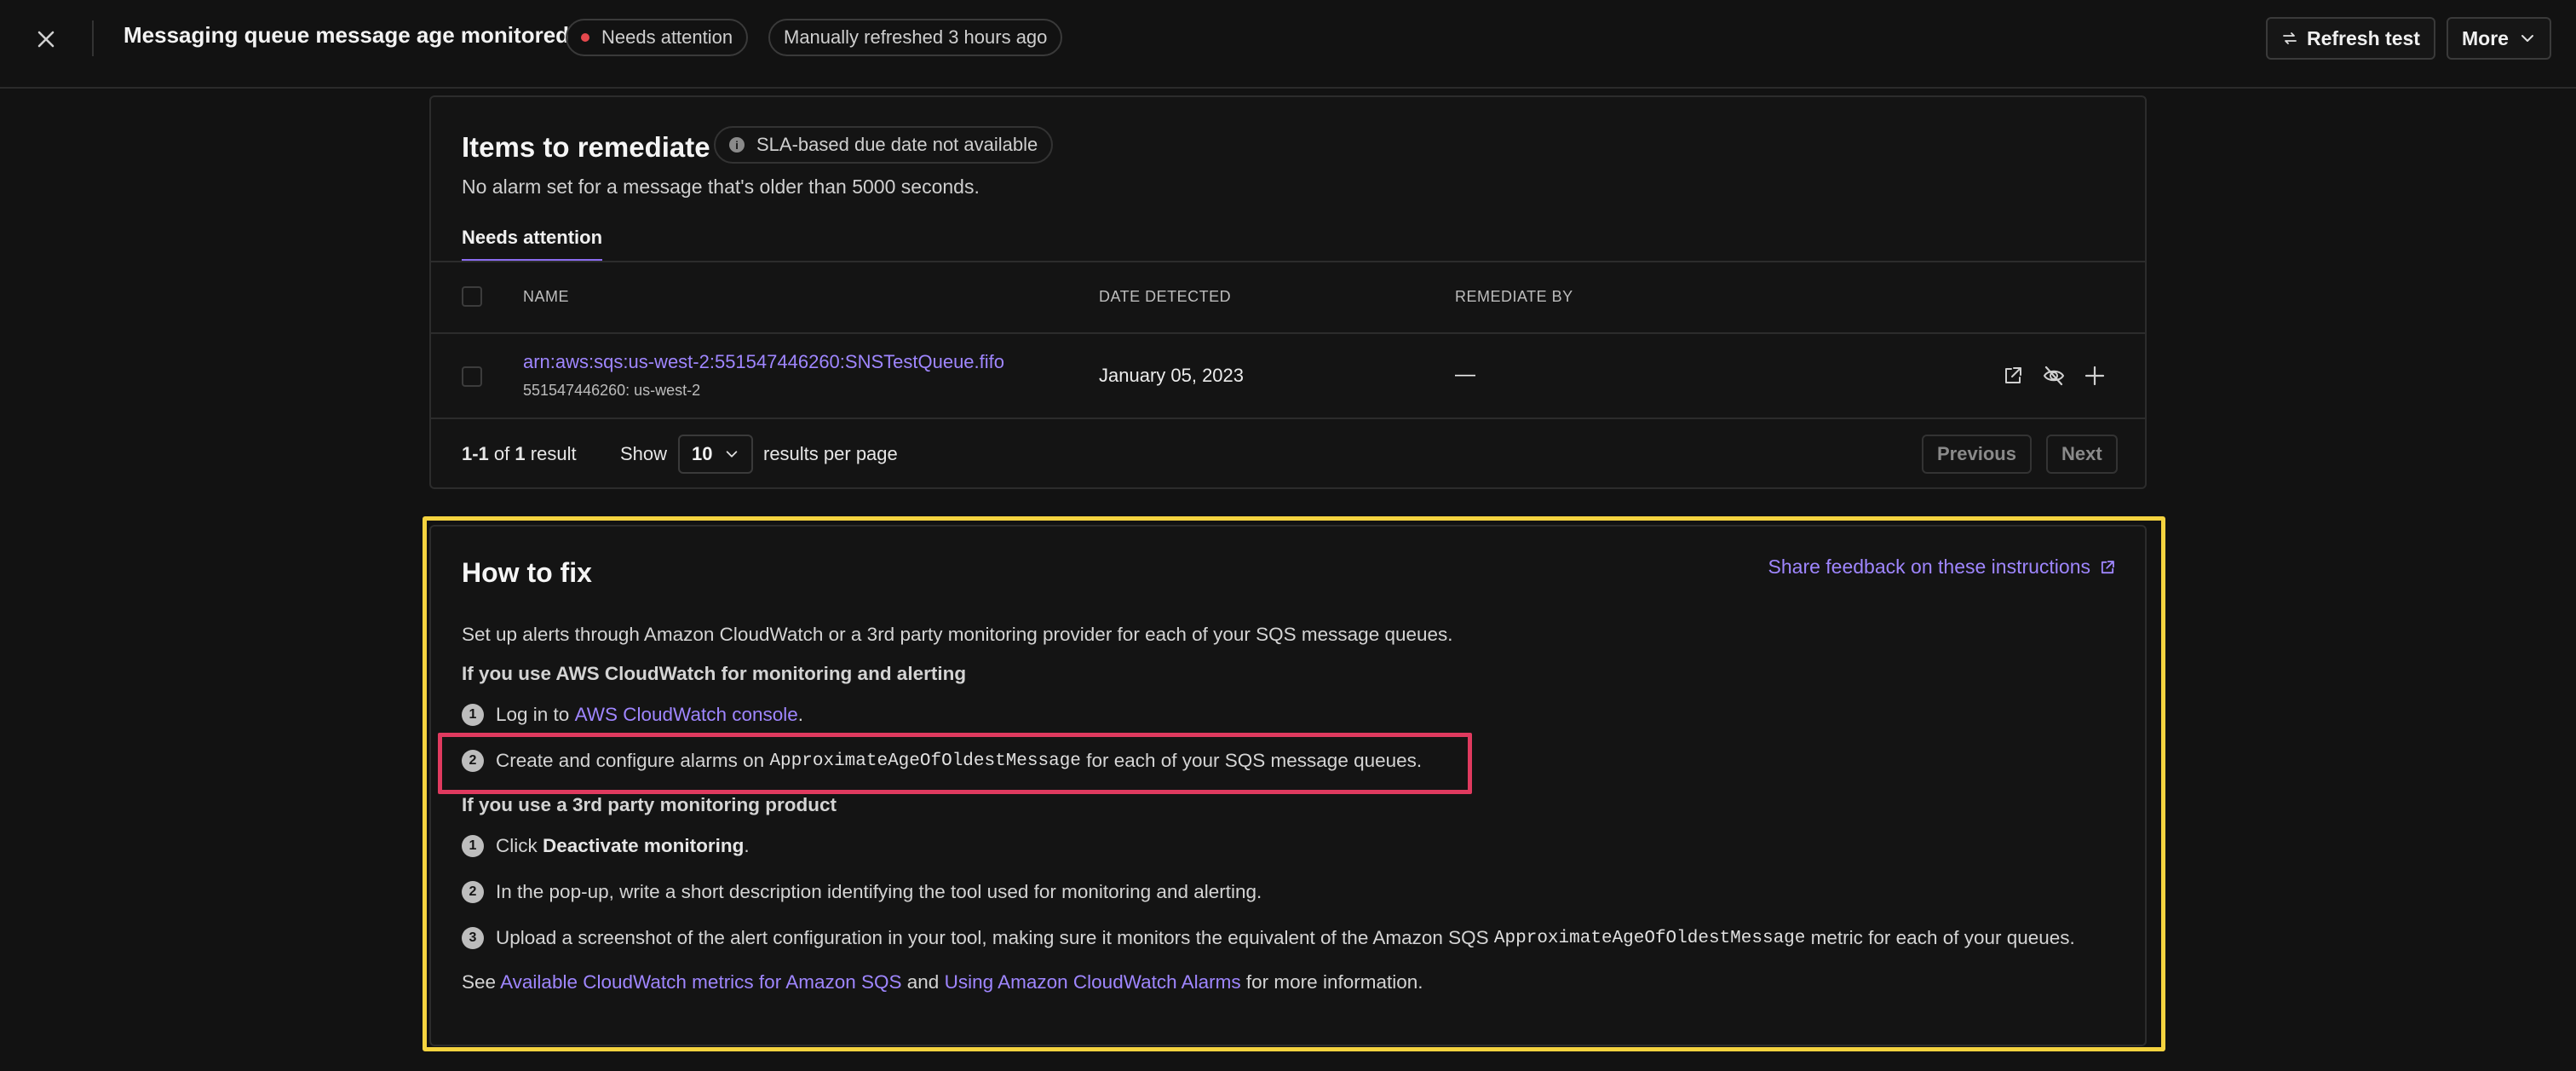 The width and height of the screenshot is (2576, 1071). What do you see at coordinates (1929, 567) in the screenshot?
I see `share-feedback-label: Share feedback on these instructions` at bounding box center [1929, 567].